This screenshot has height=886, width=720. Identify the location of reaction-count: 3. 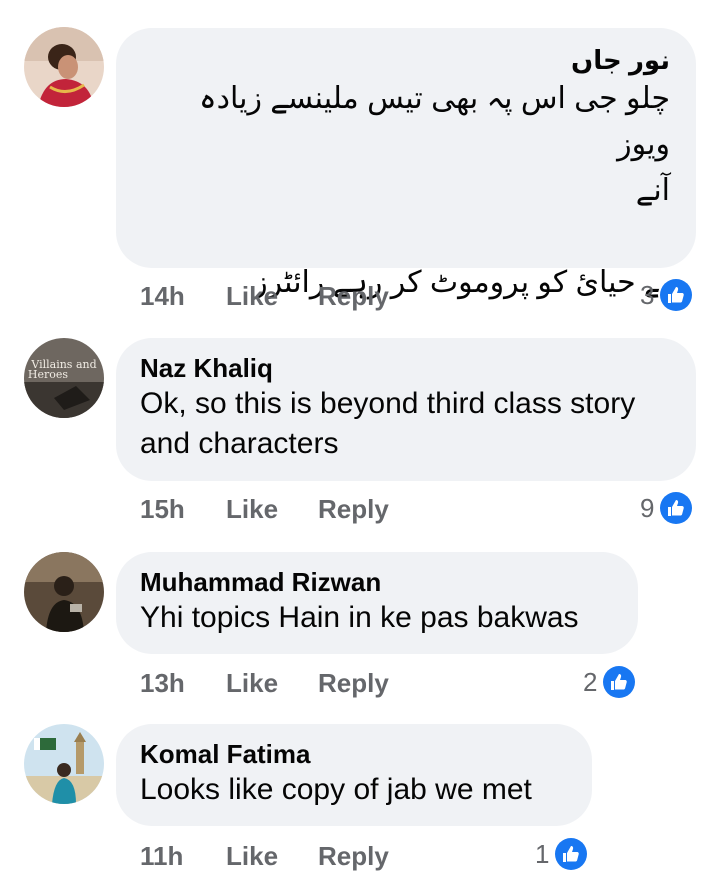
(666, 295).